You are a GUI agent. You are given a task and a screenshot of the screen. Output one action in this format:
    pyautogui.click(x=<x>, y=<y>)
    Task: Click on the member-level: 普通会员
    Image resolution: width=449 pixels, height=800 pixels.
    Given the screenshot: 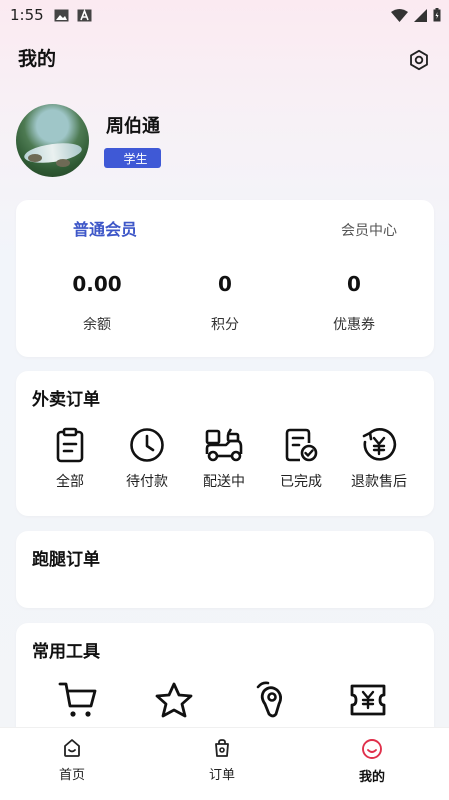 What is the action you would take?
    pyautogui.click(x=105, y=229)
    